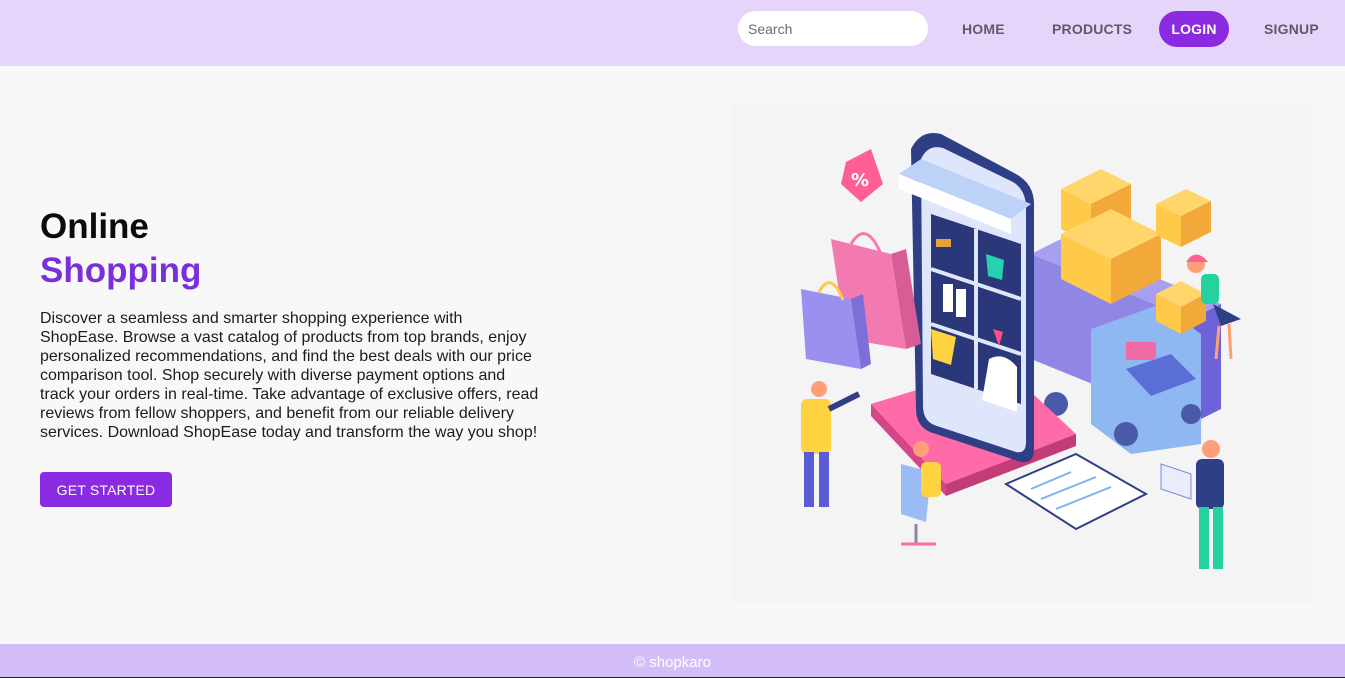 The image size is (1345, 678). Describe the element at coordinates (861, 300) in the screenshot. I see `shopping-bags-icon` at that location.